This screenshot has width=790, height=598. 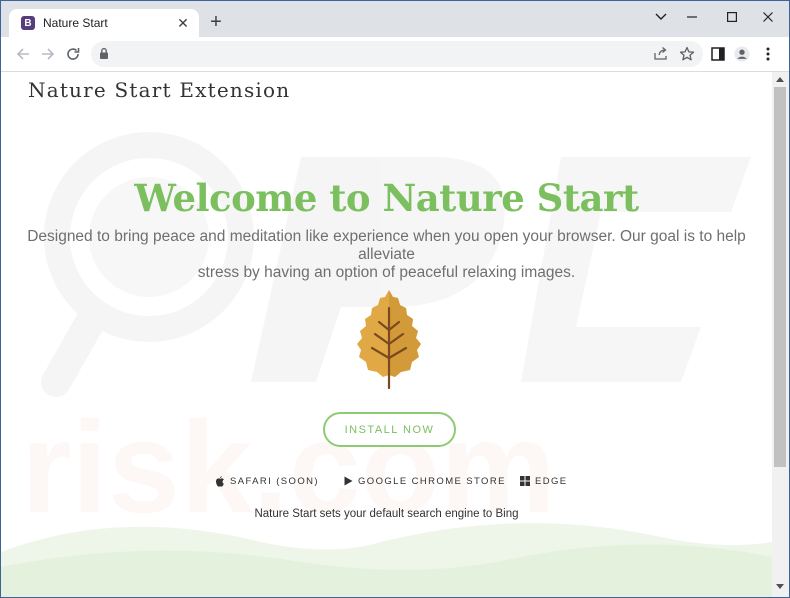 What do you see at coordinates (28, 23) in the screenshot?
I see `bootstrap-favicon-icon: B` at bounding box center [28, 23].